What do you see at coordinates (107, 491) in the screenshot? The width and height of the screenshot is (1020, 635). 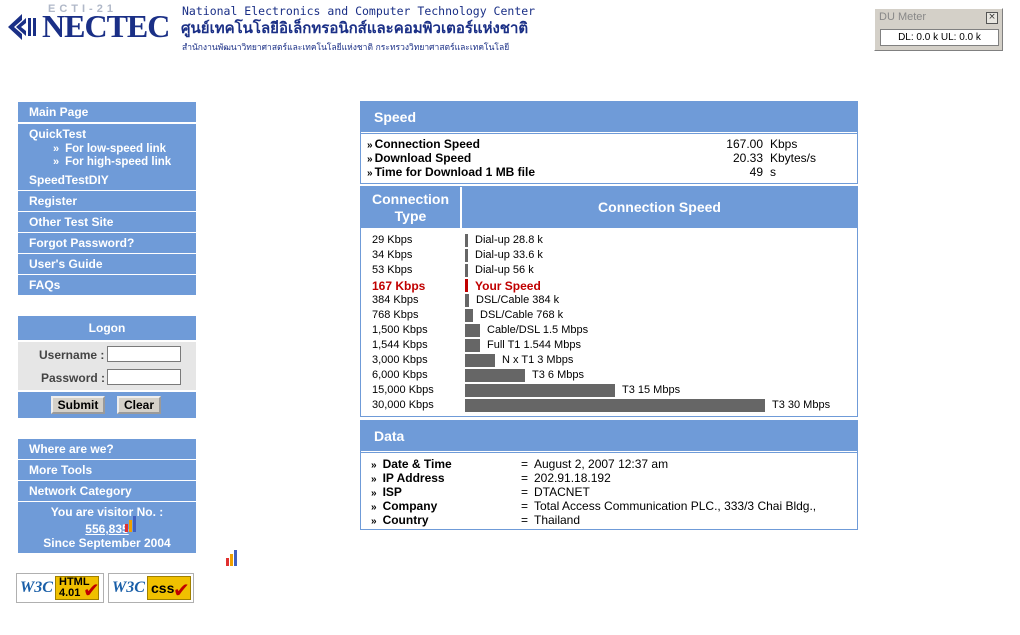 I see `sidebar-item-network-category: Network Category` at bounding box center [107, 491].